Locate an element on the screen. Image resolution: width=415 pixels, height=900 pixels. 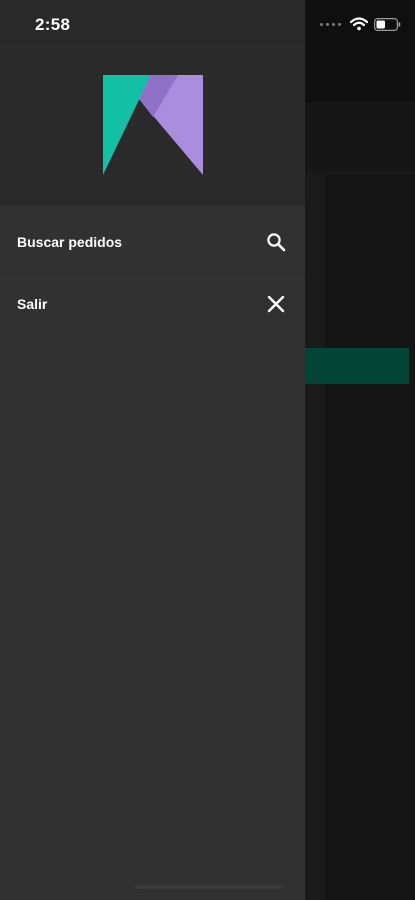
search-icon is located at coordinates (276, 242).